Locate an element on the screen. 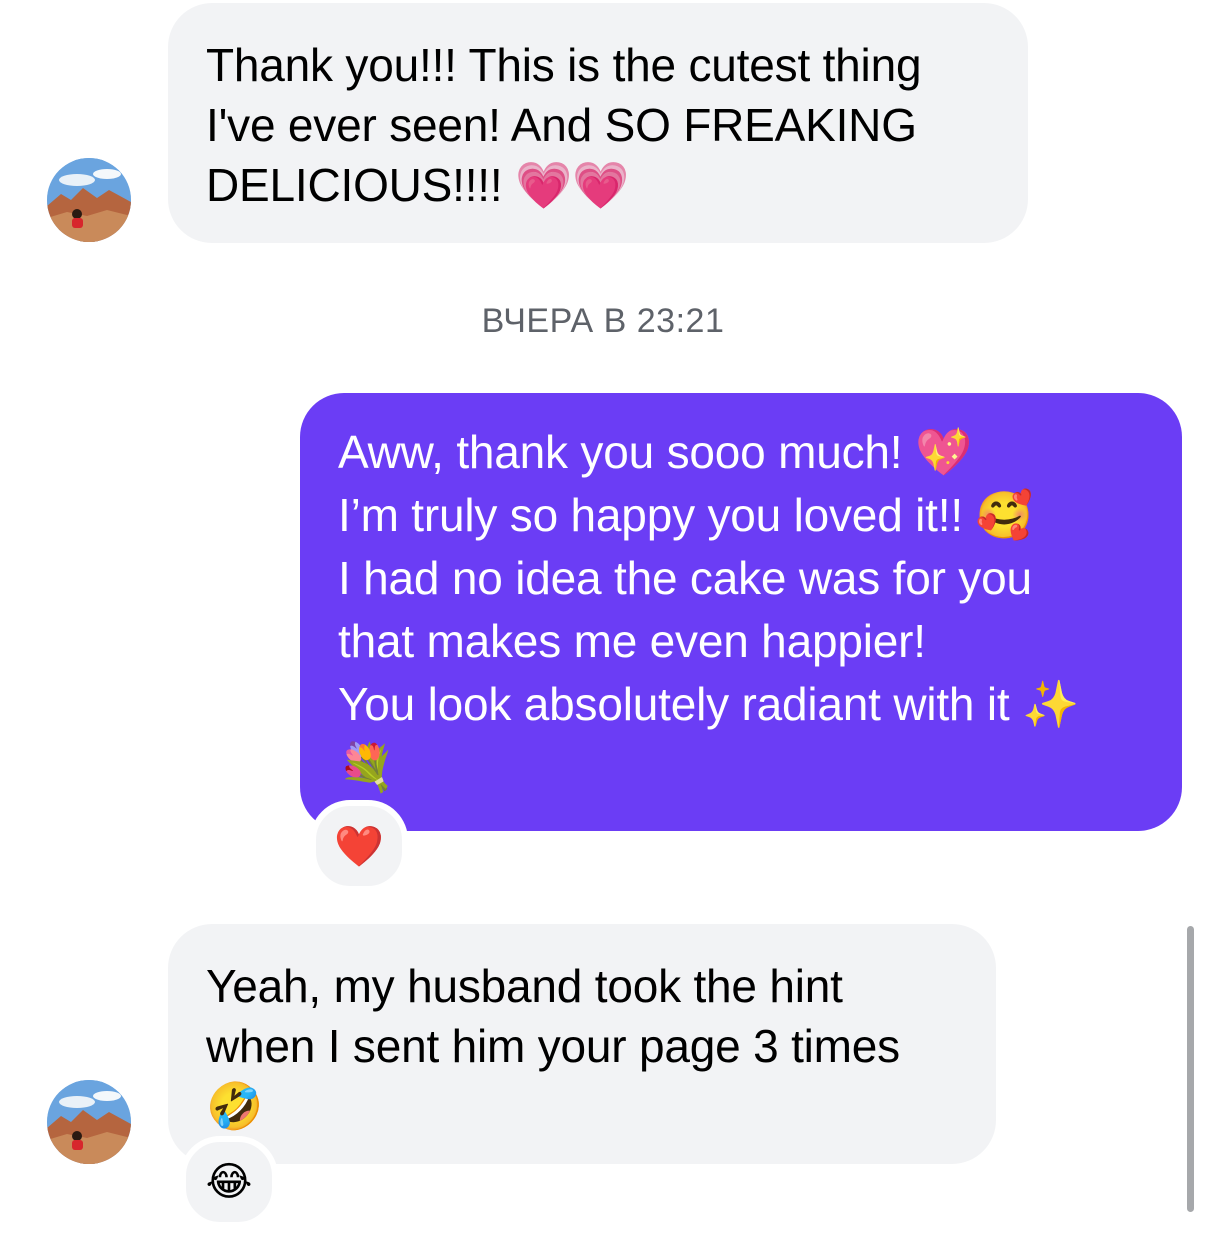 The height and width of the screenshot is (1233, 1206). message-text-line: Thank you!!! This is the cutest thing is located at coordinates (564, 65).